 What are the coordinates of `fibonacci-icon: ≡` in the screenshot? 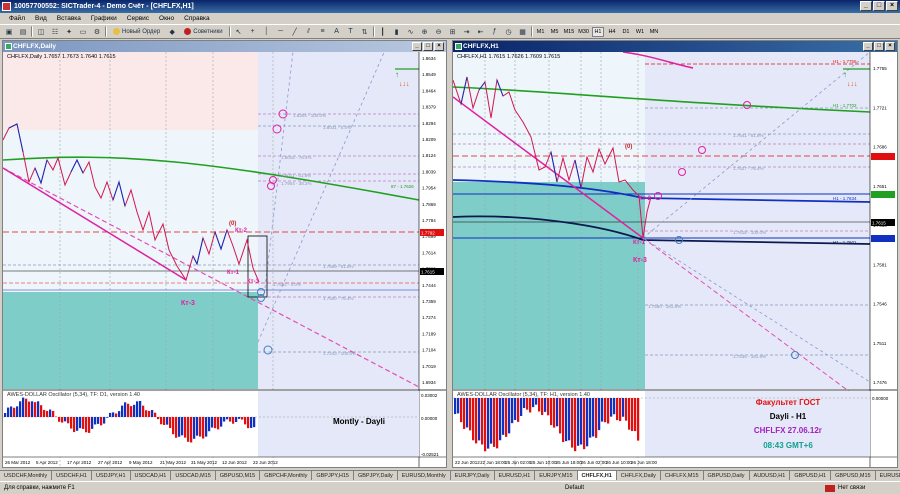 It's located at (323, 32).